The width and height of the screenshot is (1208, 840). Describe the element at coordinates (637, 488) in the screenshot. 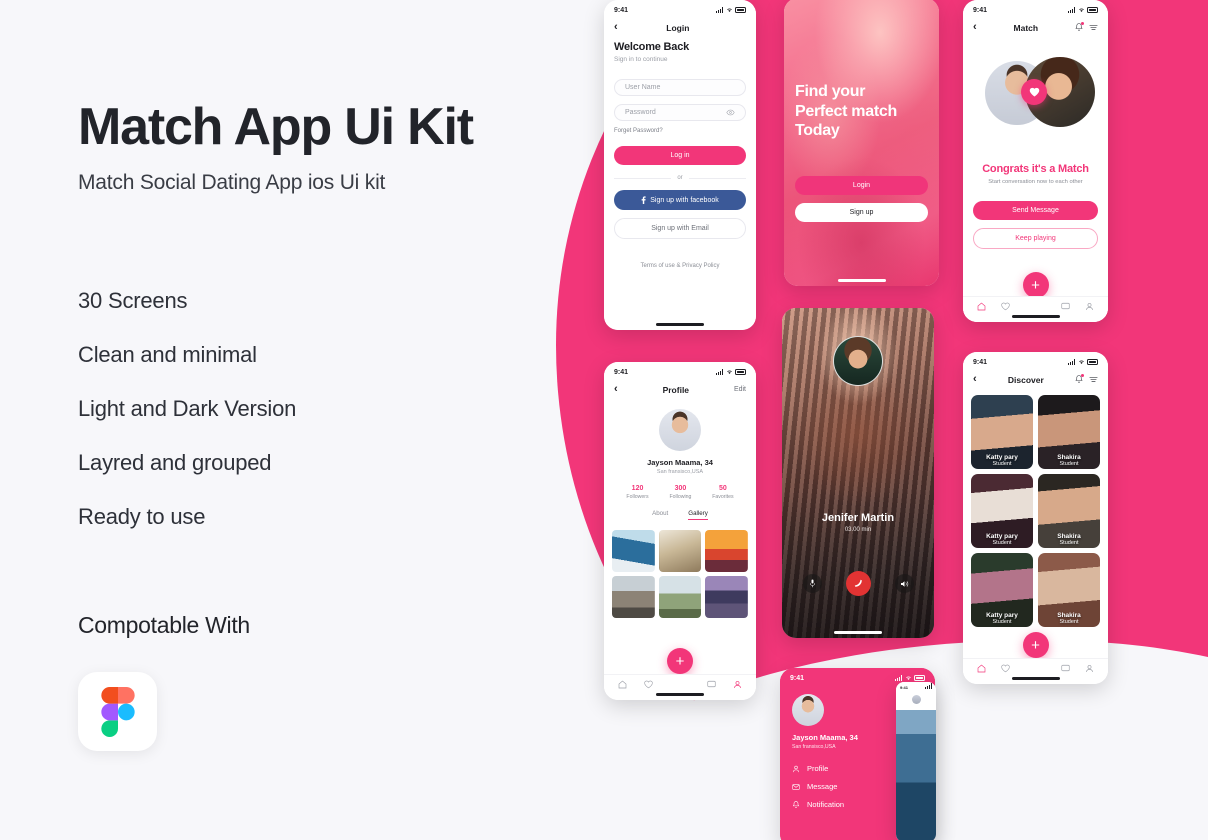

I see `stat-value: 120` at that location.